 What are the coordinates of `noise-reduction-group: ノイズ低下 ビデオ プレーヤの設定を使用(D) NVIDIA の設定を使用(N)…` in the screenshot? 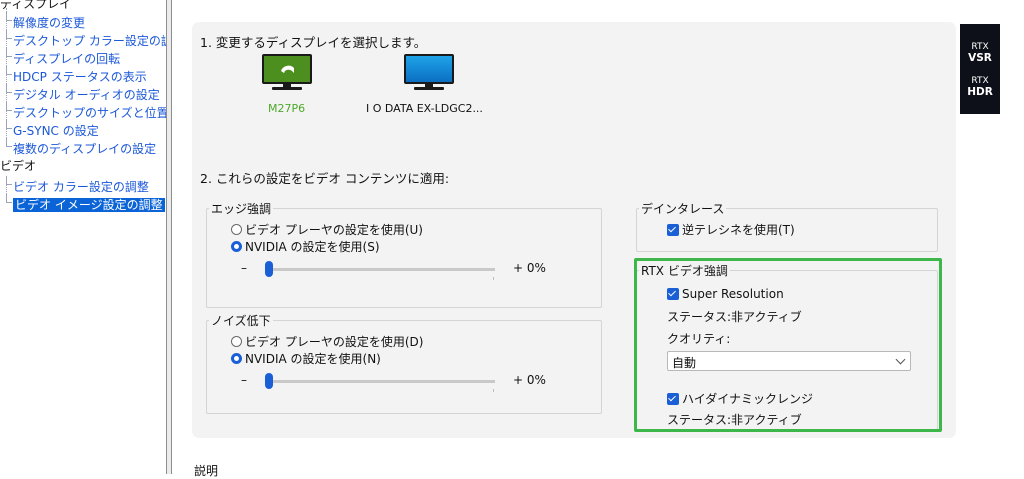 It's located at (404, 363).